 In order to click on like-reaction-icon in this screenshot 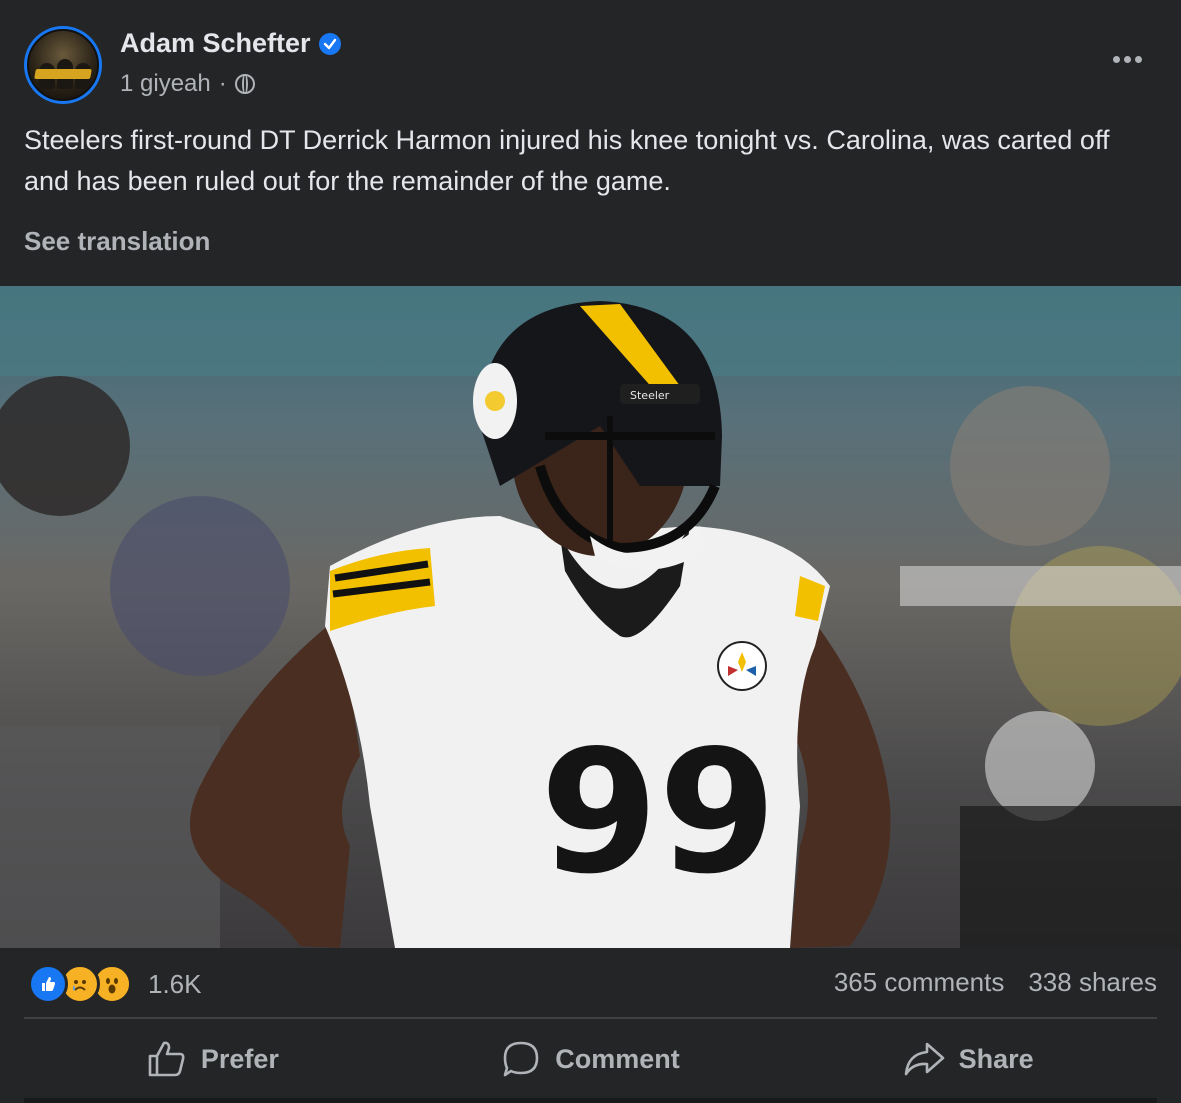, I will do `click(48, 984)`.